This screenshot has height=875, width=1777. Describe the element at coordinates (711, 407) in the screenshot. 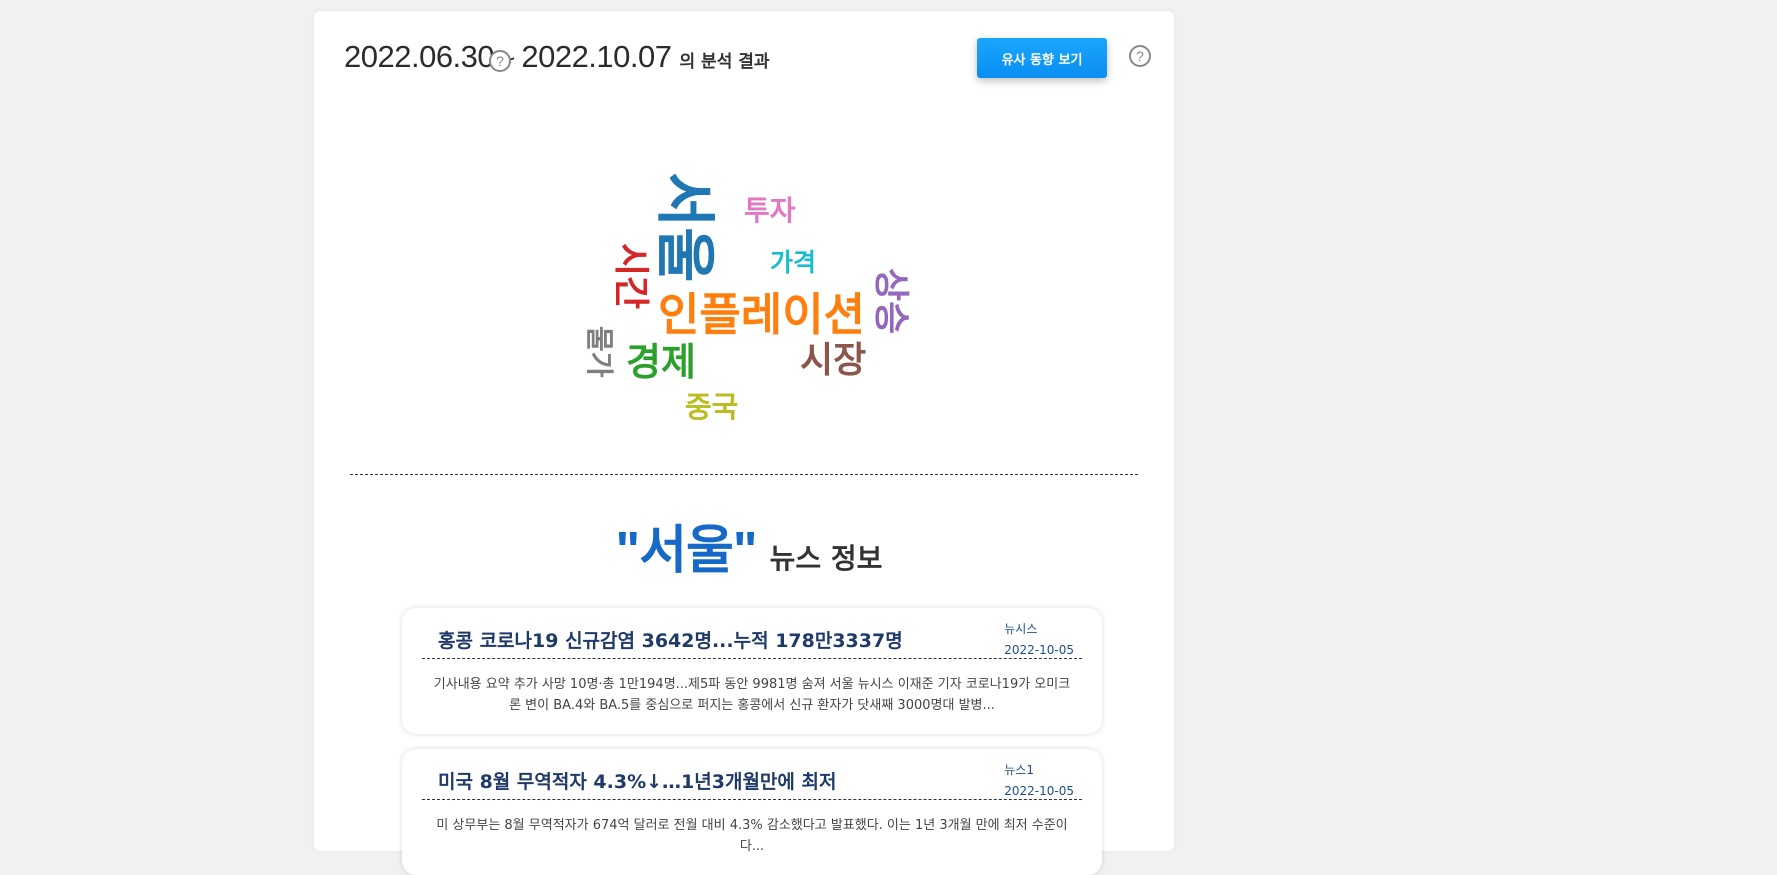

I see `cloud-word-junggug: 중국` at that location.